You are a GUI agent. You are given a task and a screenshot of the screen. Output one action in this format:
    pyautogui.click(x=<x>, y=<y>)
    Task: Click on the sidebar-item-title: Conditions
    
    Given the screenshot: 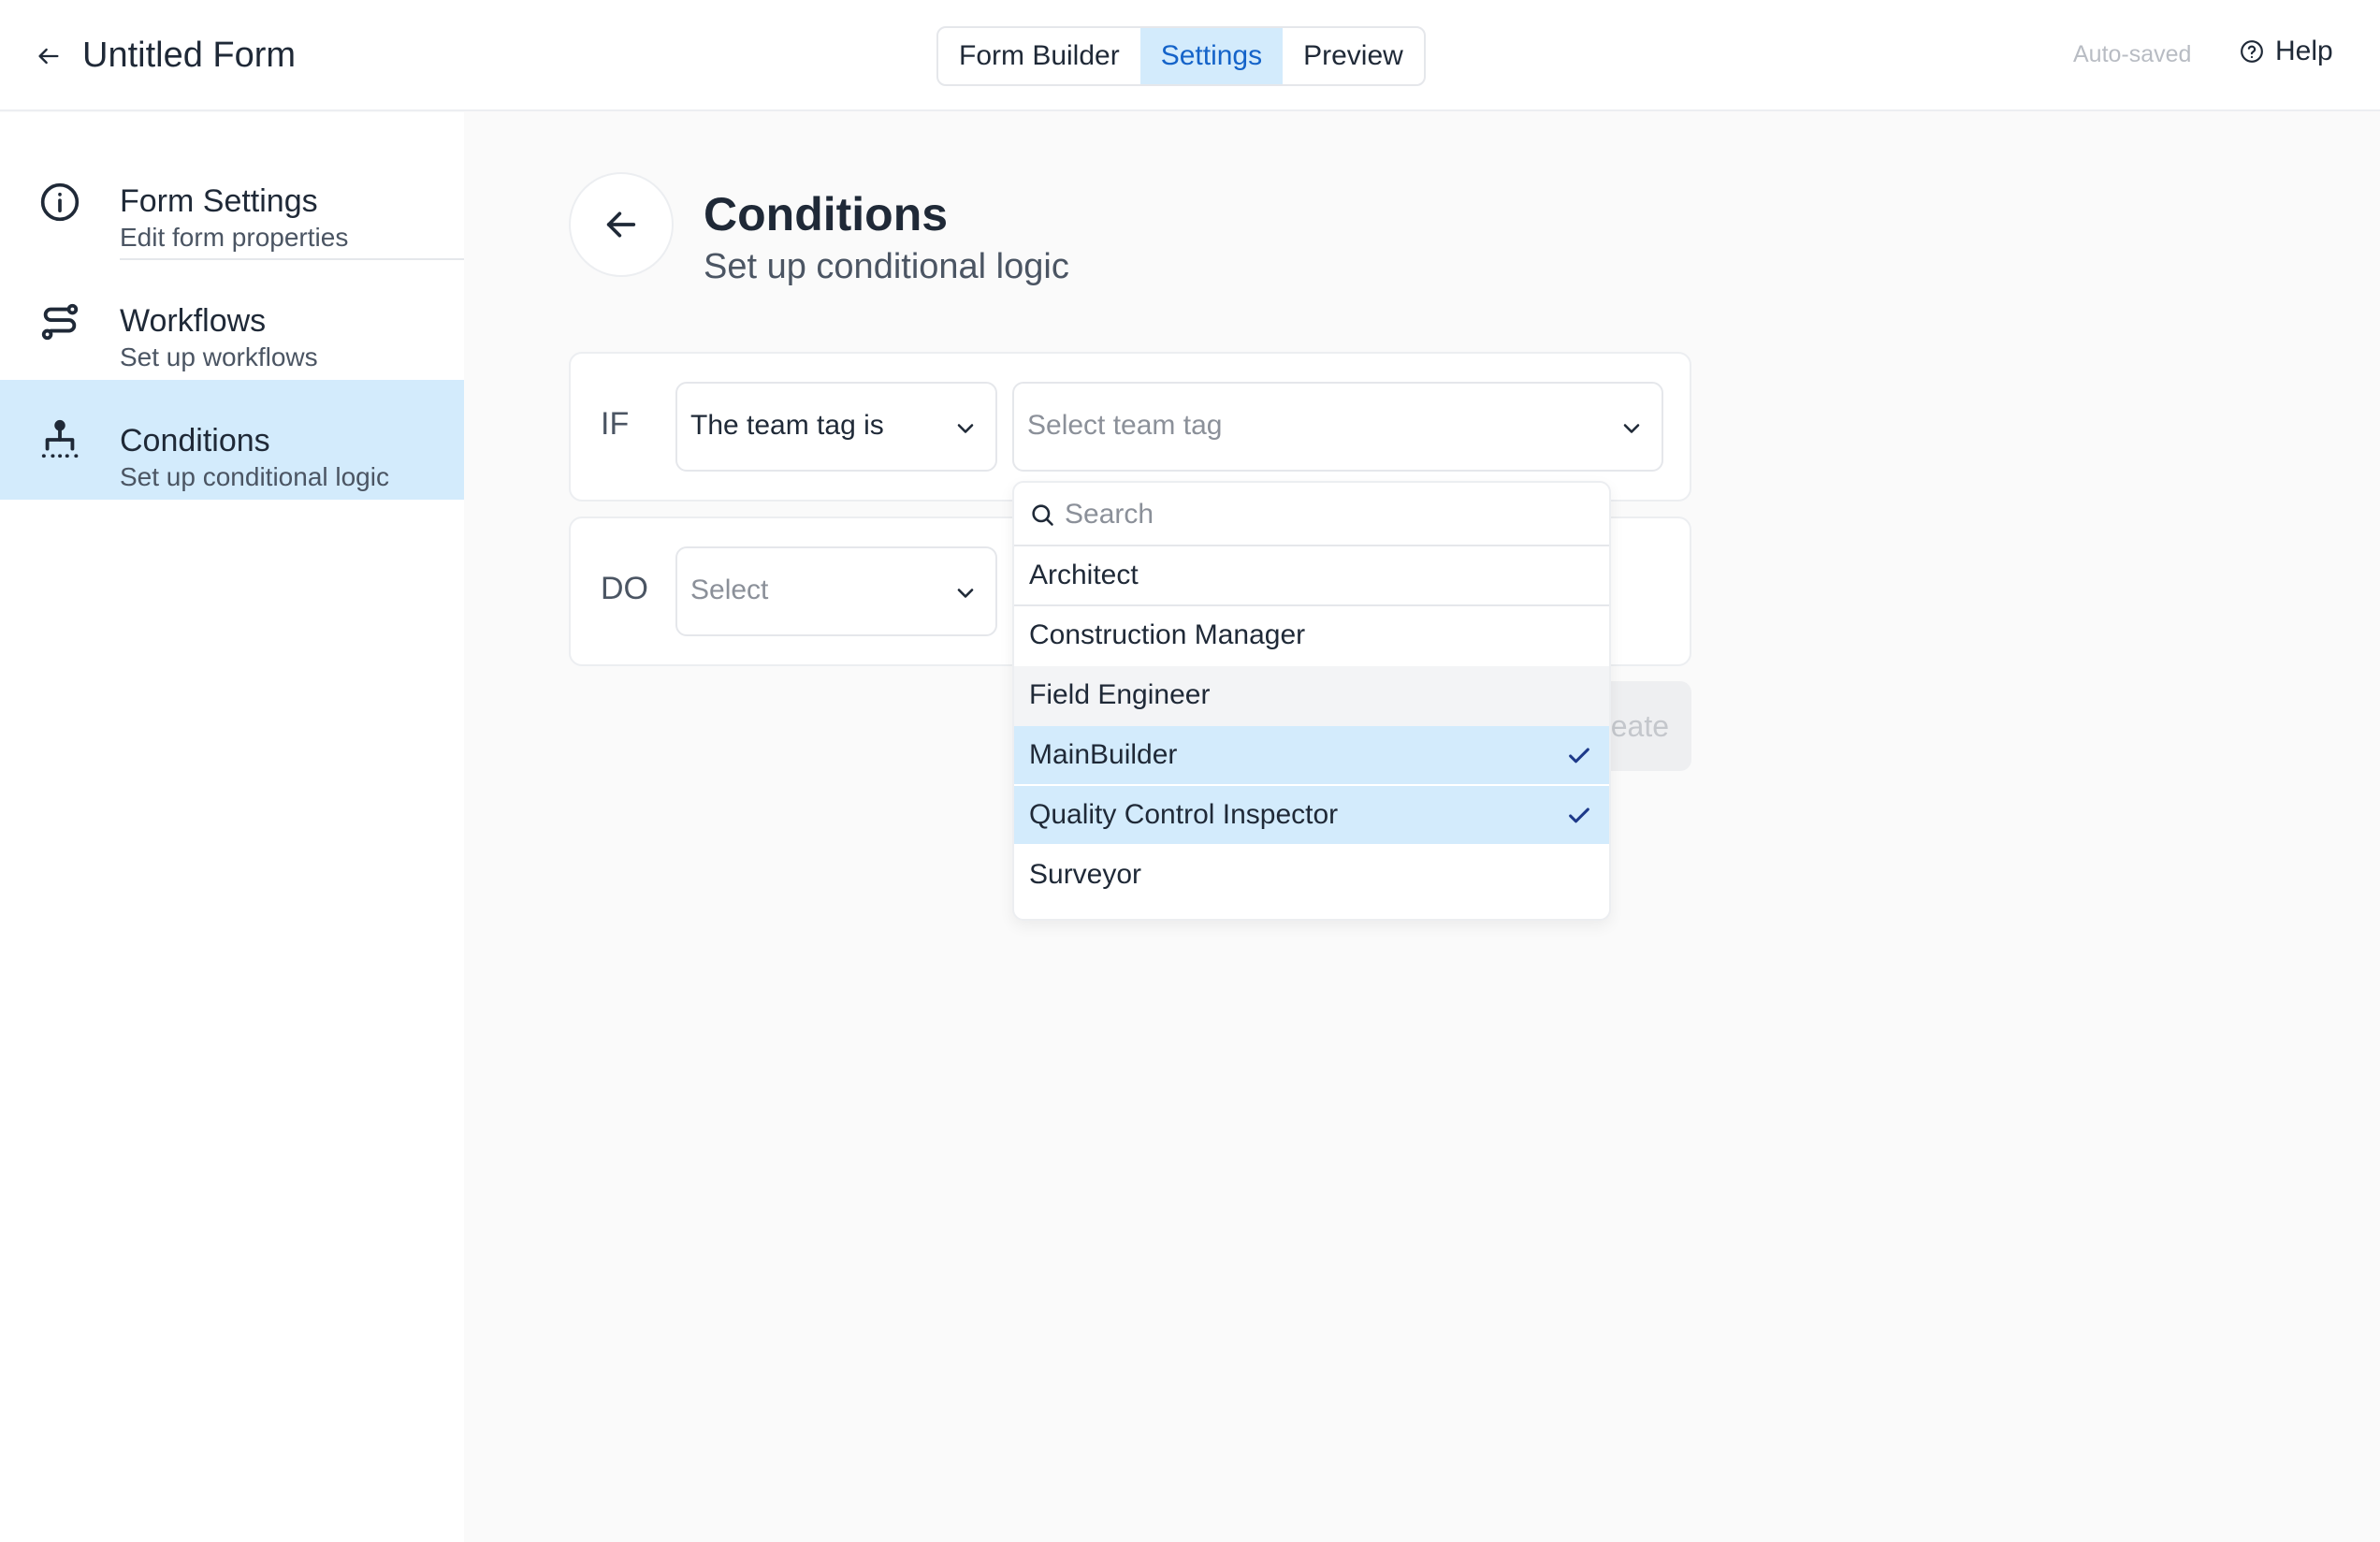 What is the action you would take?
    pyautogui.click(x=195, y=440)
    